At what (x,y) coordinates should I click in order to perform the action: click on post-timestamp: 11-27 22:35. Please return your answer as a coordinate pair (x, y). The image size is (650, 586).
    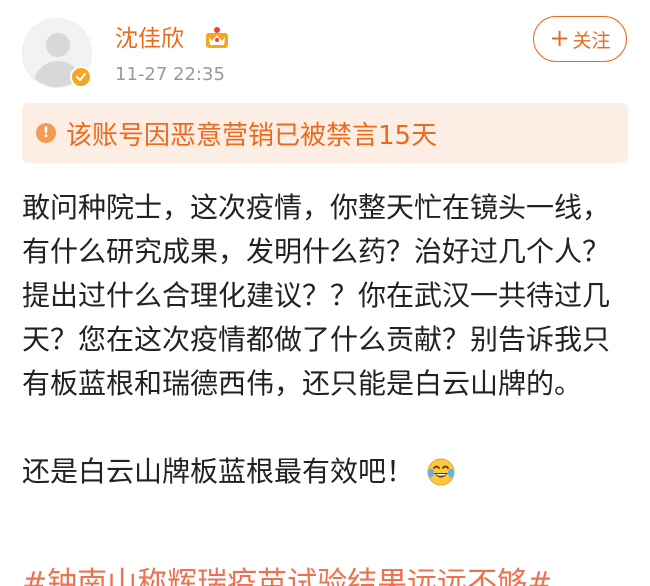
    Looking at the image, I should click on (170, 74).